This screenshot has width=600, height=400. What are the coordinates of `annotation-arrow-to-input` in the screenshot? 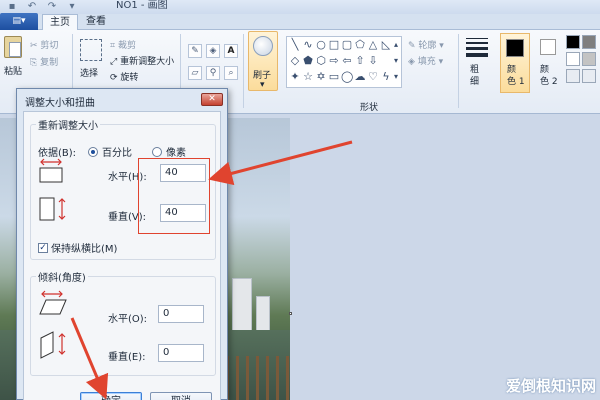 It's located at (280, 163).